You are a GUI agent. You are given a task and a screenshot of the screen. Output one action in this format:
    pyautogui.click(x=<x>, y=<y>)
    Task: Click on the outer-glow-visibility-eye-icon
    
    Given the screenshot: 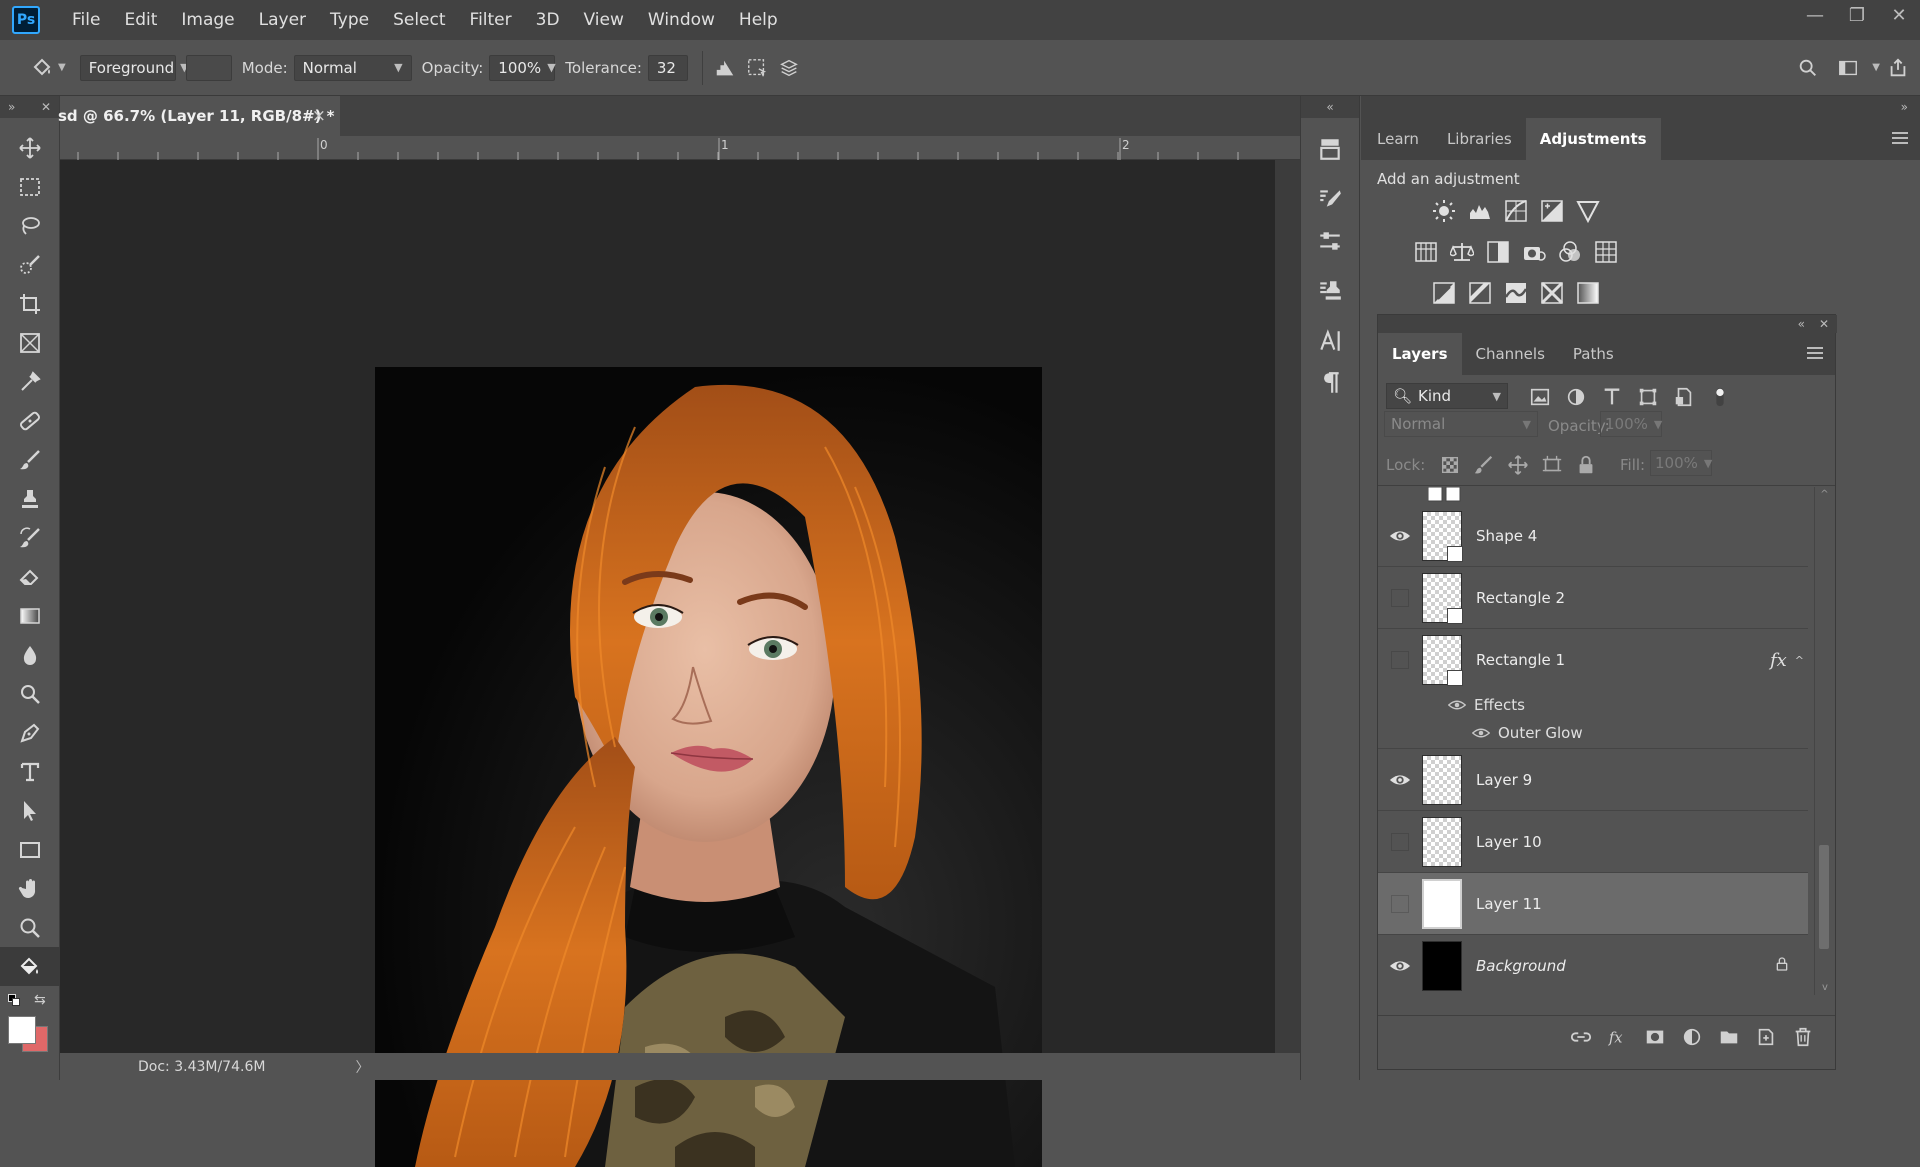 What is the action you would take?
    pyautogui.click(x=1481, y=733)
    